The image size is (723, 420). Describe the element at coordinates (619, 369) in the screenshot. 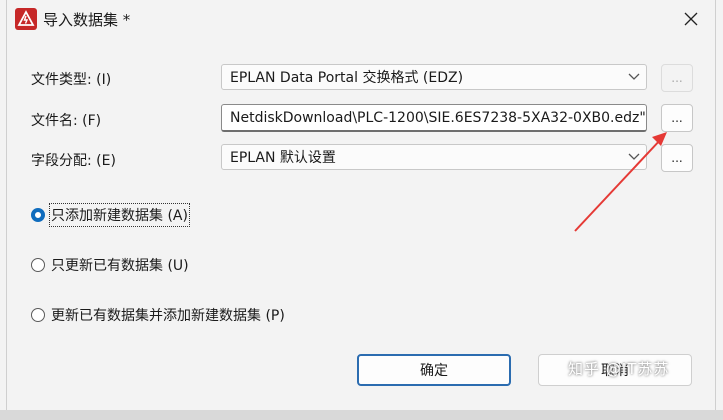

I see `watermark-text: 知乎 @IT苏苏` at that location.